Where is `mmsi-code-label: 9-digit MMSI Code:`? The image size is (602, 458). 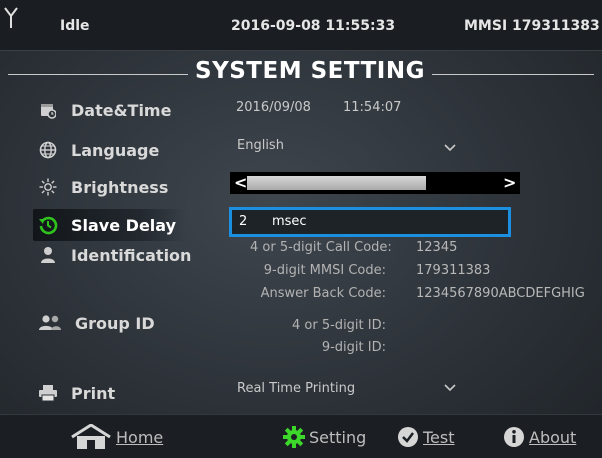
mmsi-code-label: 9-digit MMSI Code: is located at coordinates (324, 270).